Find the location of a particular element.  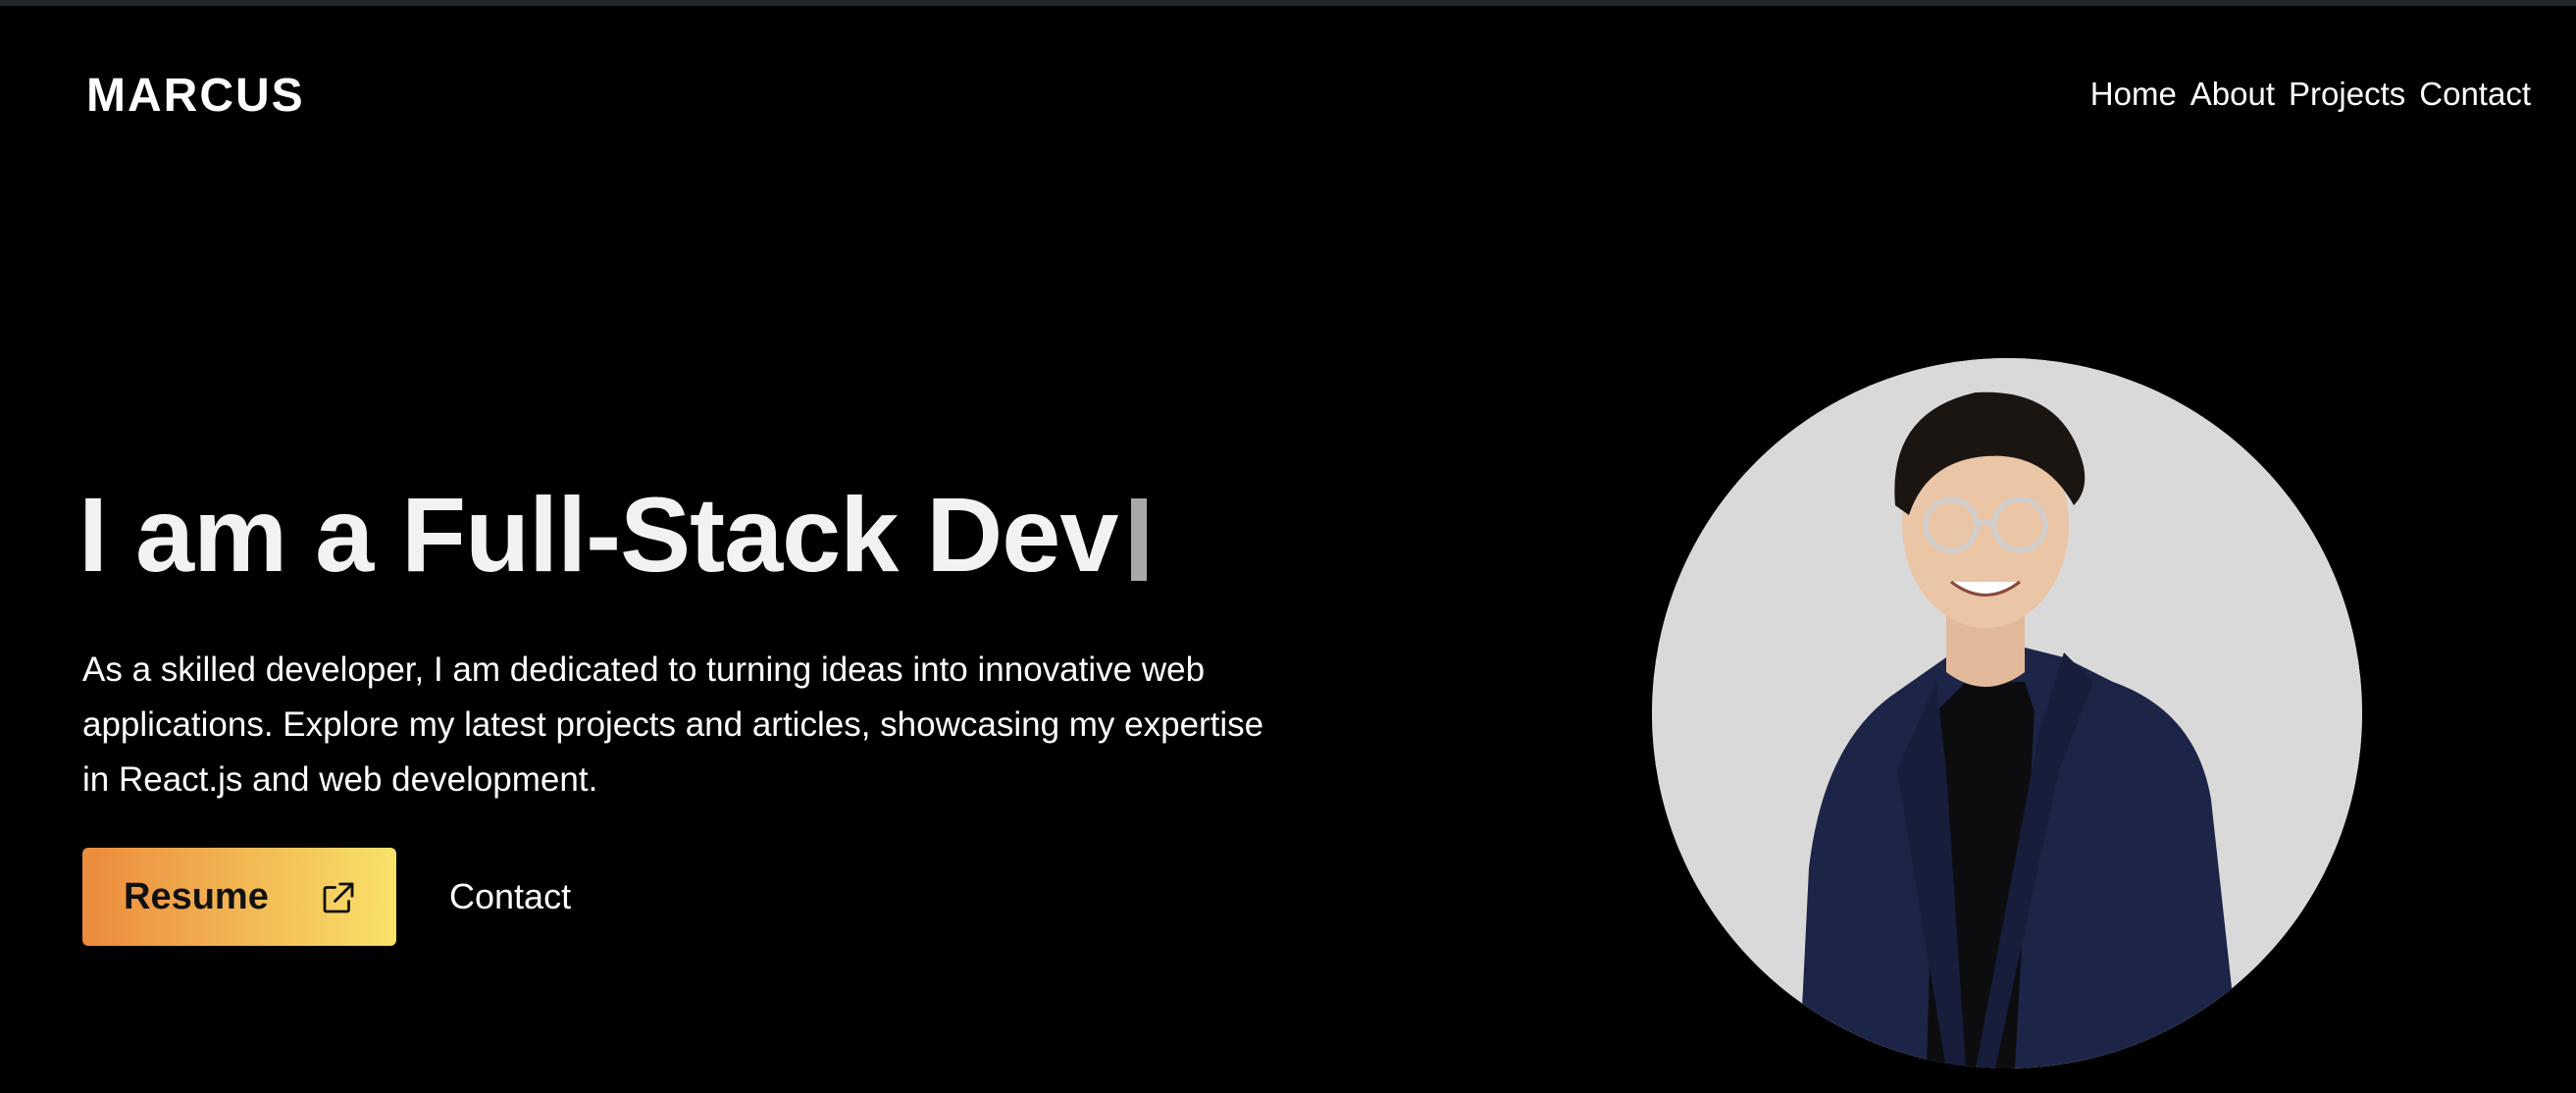

typing-caret is located at coordinates (1139, 540).